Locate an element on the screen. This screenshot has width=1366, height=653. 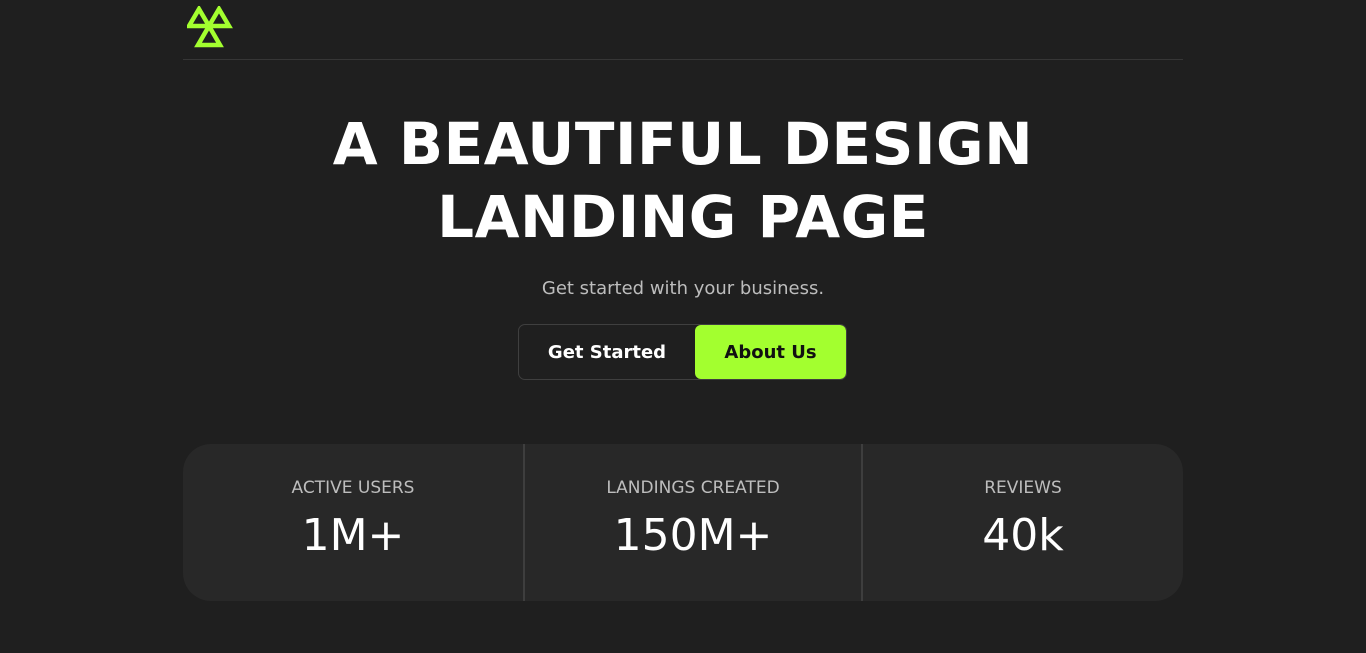
hero-button-group: Get Started About Us is located at coordinates (682, 352).